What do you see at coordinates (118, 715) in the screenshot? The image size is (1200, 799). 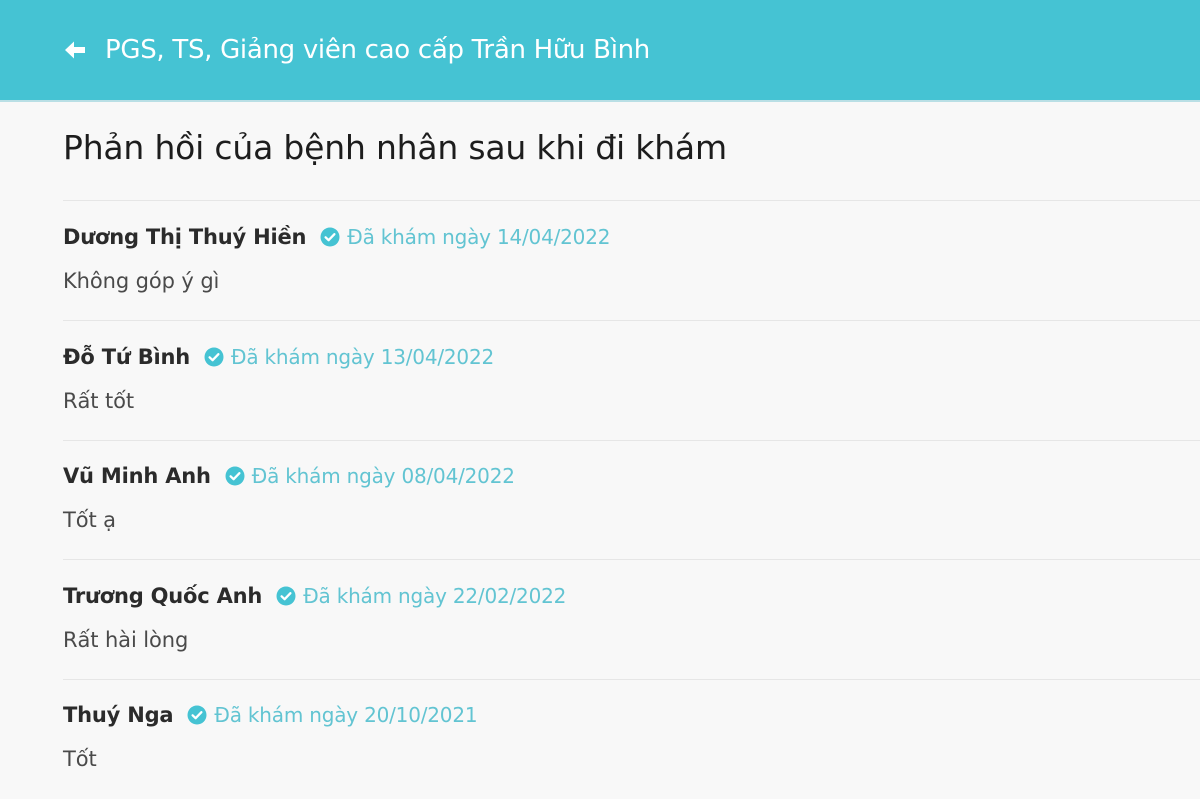 I see `reviewer-name: Thuý Nga` at bounding box center [118, 715].